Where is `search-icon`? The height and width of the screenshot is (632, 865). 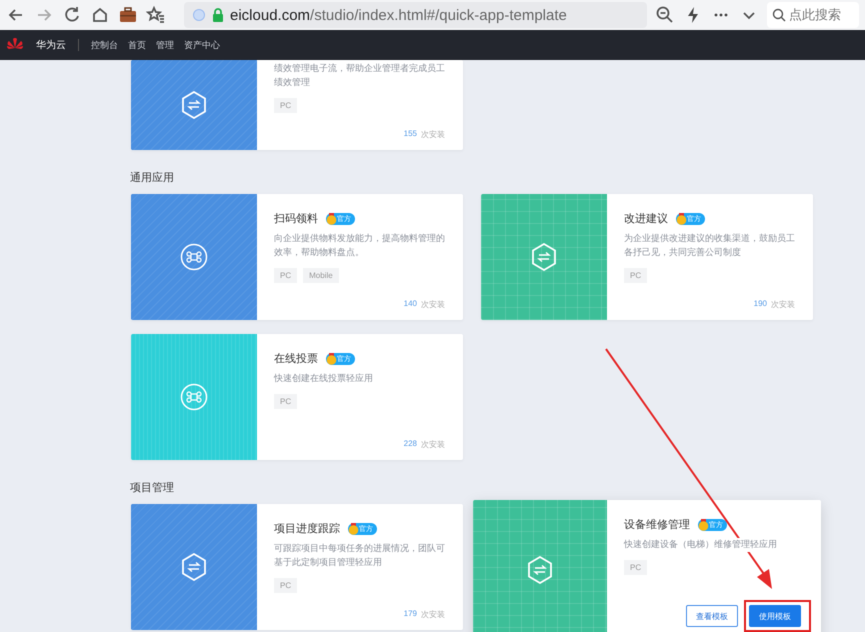
search-icon is located at coordinates (779, 15).